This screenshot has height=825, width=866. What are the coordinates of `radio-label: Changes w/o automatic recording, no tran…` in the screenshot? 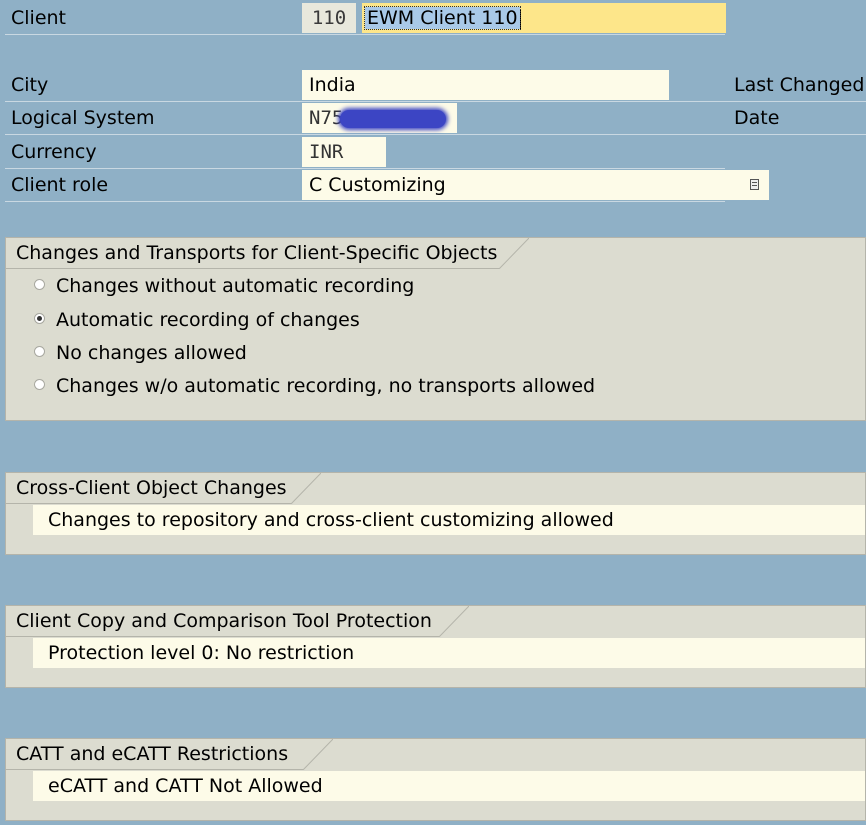 It's located at (326, 386).